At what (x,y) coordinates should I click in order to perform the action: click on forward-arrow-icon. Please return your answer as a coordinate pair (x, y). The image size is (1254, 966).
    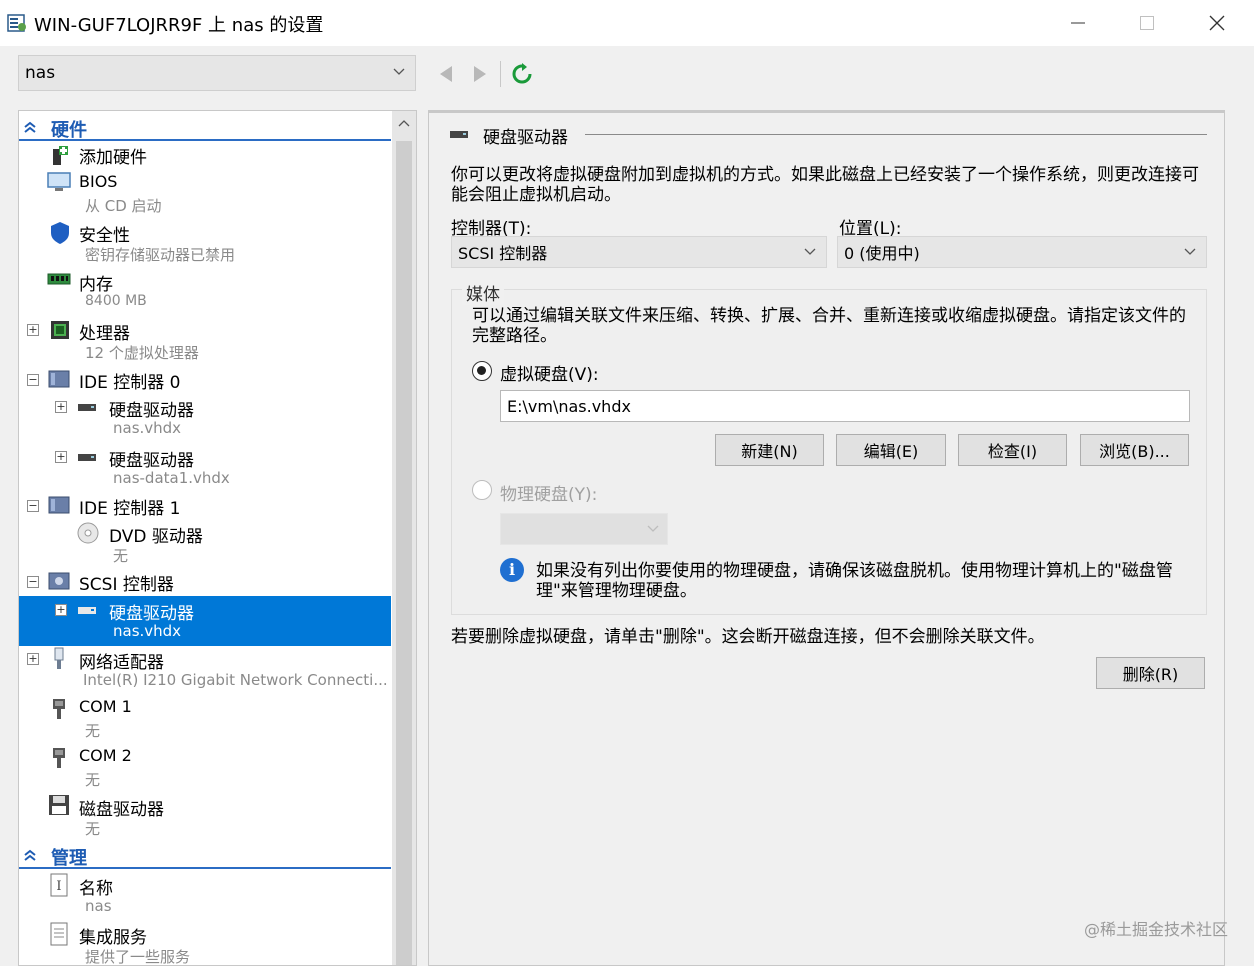
    Looking at the image, I should click on (479, 74).